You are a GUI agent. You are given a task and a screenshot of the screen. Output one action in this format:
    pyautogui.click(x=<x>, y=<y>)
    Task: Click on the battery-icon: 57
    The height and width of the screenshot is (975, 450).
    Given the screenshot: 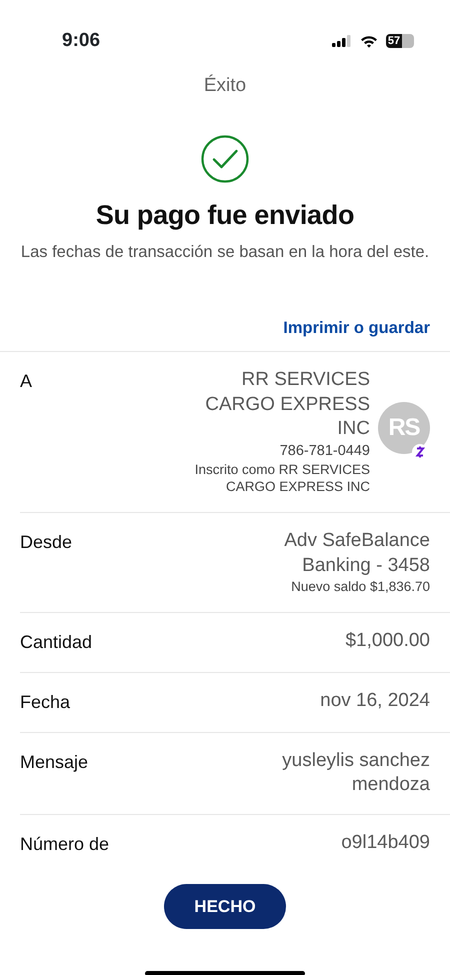 What is the action you would take?
    pyautogui.click(x=400, y=41)
    